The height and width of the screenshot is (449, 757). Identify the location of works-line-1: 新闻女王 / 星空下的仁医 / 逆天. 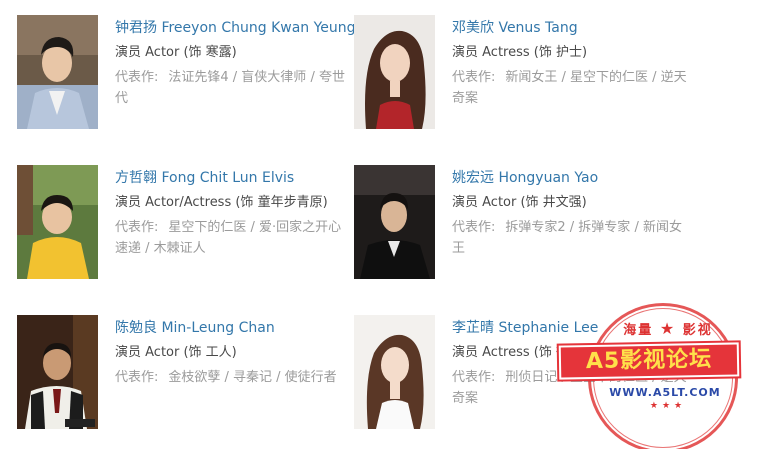
(596, 77).